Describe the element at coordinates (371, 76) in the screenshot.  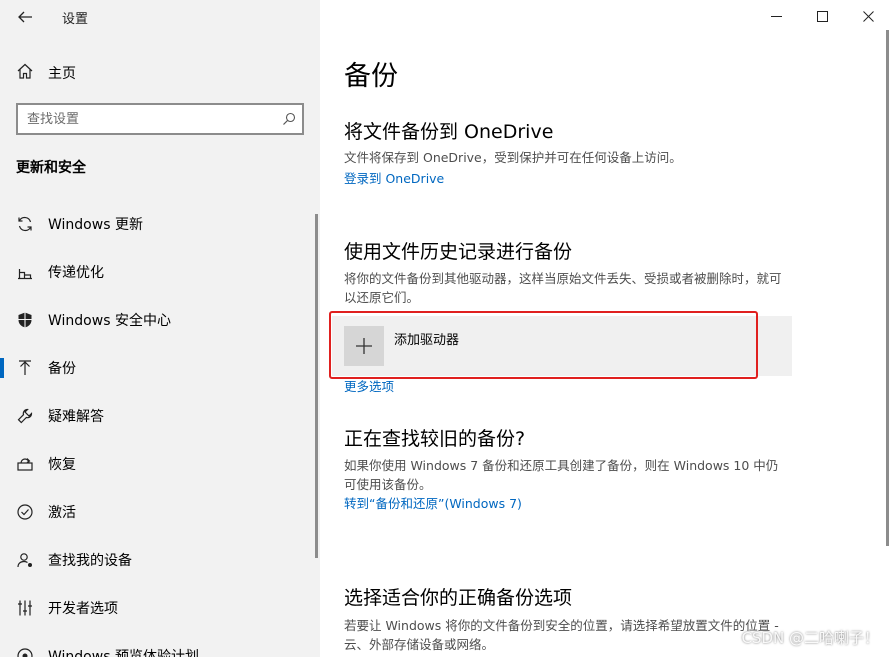
I see `page-title: 备份` at that location.